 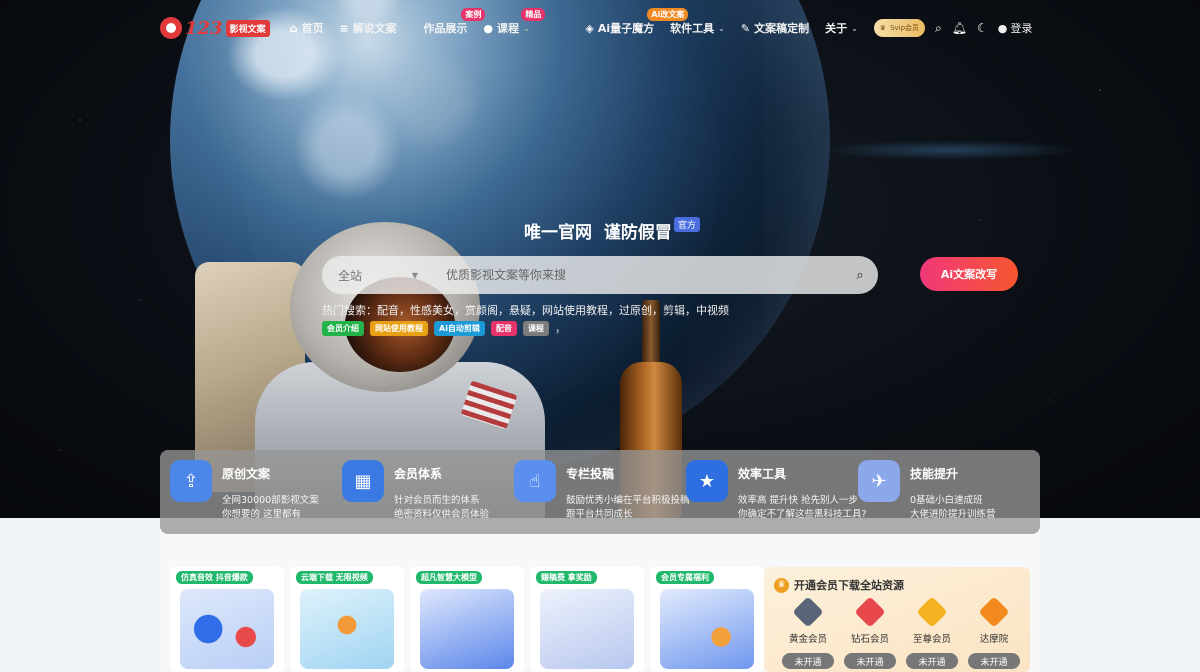 I want to click on feature-item: ⇪ 原创文案 全网30000部影视文案 你想要的 这里都有, so click(x=256, y=492).